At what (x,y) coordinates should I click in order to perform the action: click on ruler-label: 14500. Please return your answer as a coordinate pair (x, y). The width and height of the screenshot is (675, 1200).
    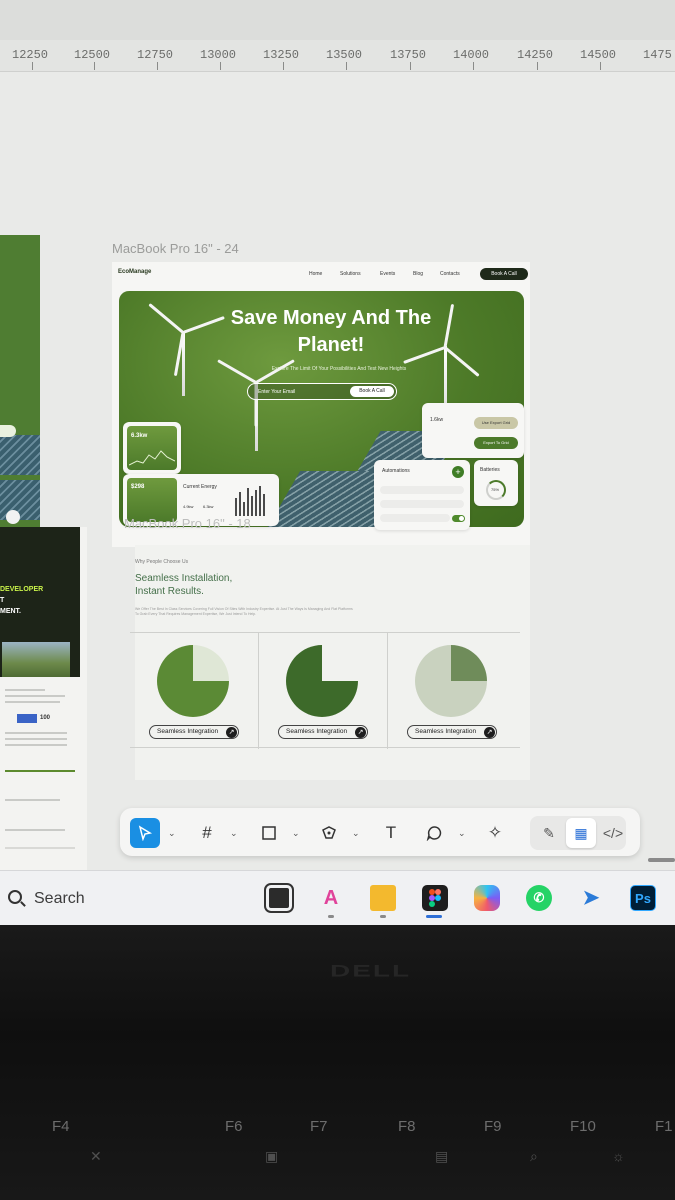
    Looking at the image, I should click on (598, 55).